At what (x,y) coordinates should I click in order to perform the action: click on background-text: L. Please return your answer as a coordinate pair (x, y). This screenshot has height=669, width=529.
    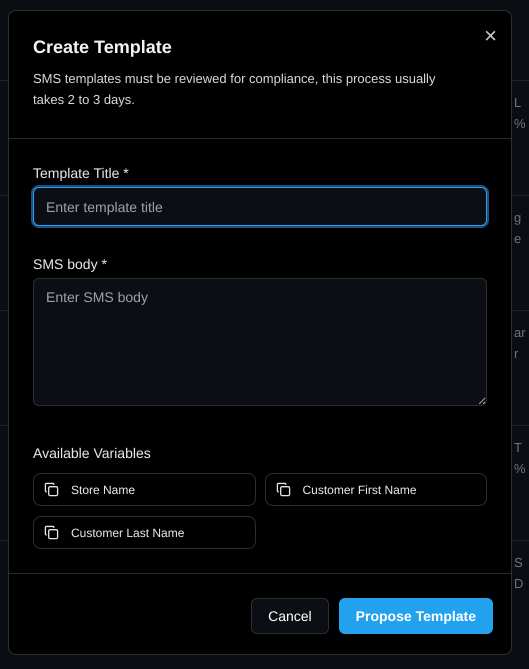
    Looking at the image, I should click on (518, 102).